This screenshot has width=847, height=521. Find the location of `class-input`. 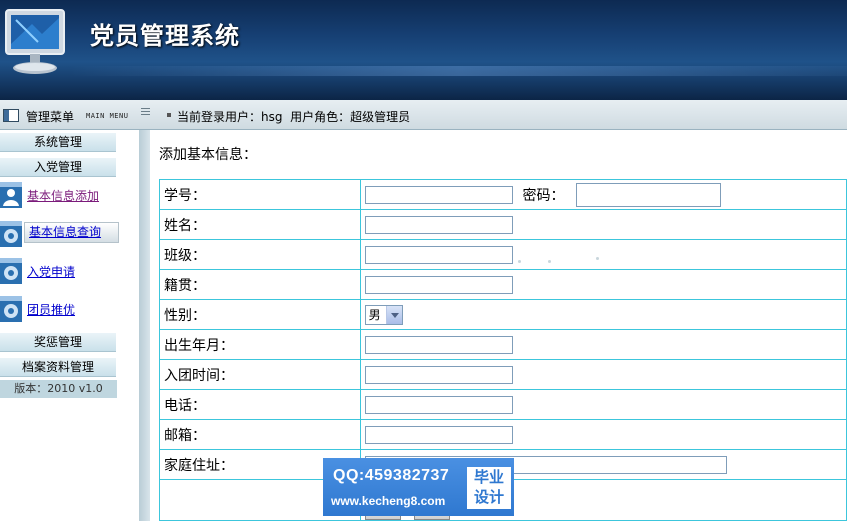

class-input is located at coordinates (438, 254).